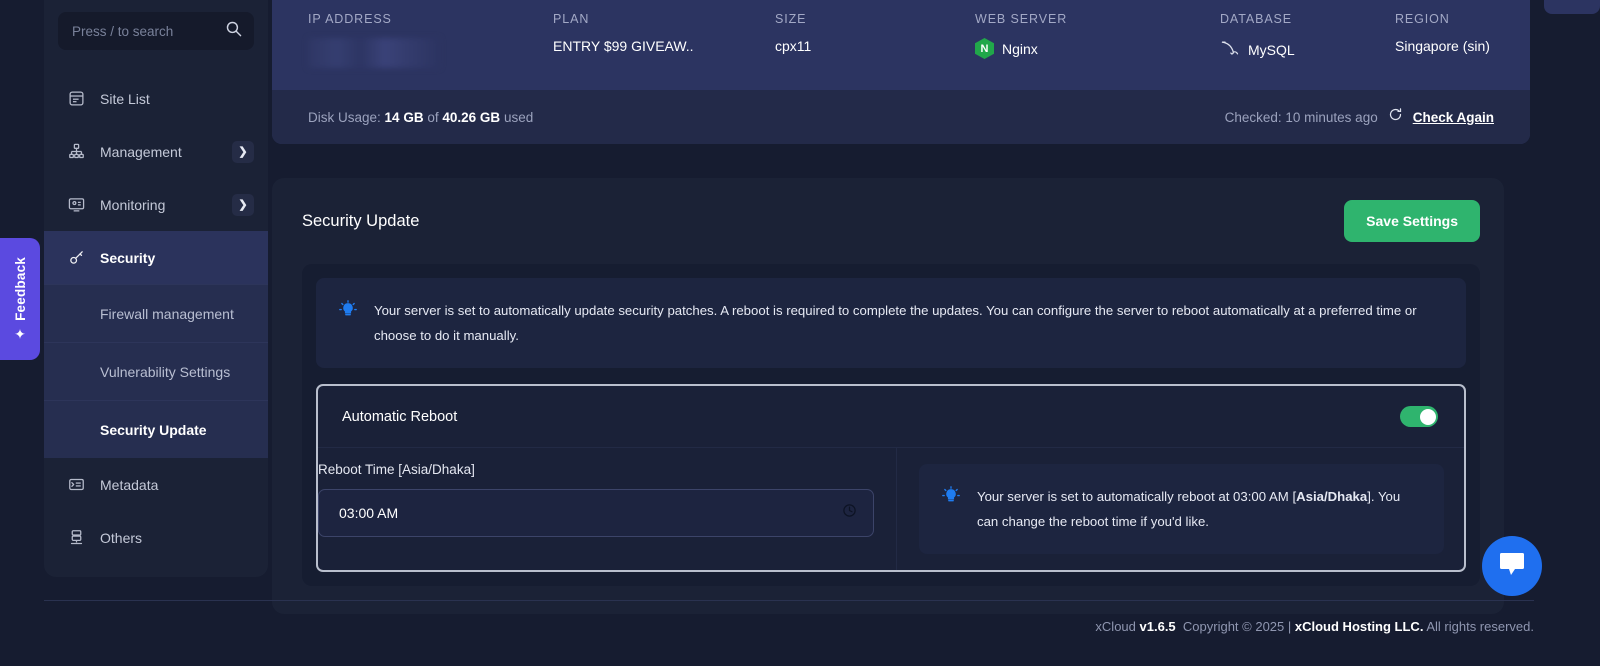 The image size is (1600, 666). Describe the element at coordinates (20, 334) in the screenshot. I see `sparkle-icon: ✦` at that location.